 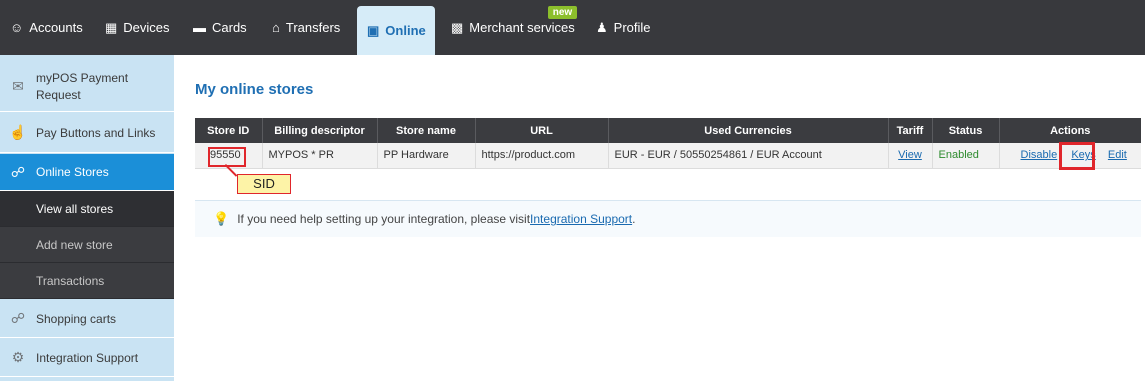 I want to click on cell-billing-descriptor: MYPOS * PR, so click(x=320, y=156).